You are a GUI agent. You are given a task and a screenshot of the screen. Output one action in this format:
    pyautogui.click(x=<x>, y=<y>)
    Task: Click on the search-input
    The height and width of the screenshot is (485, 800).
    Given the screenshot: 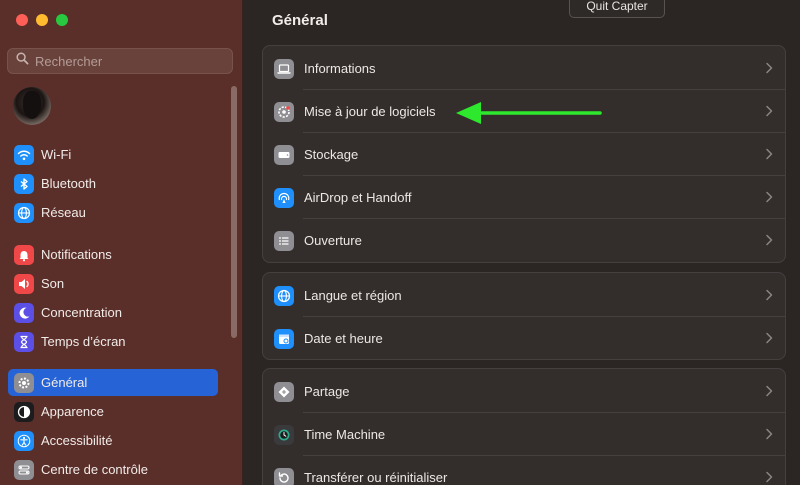 What is the action you would take?
    pyautogui.click(x=130, y=61)
    